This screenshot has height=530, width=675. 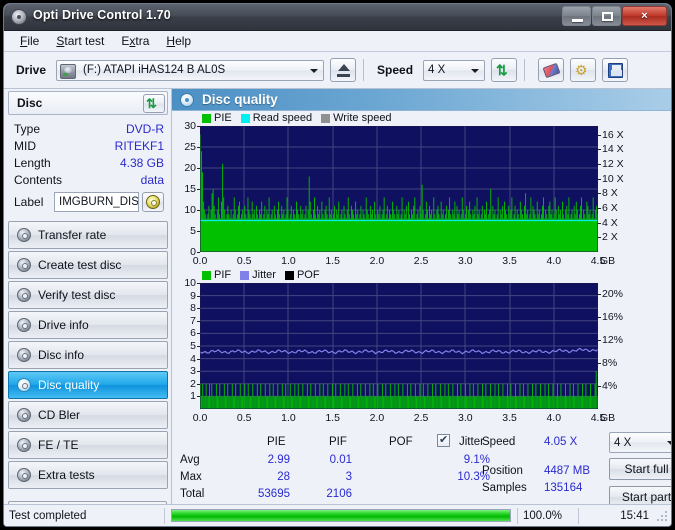 I want to click on app-icon, so click(x=19, y=17).